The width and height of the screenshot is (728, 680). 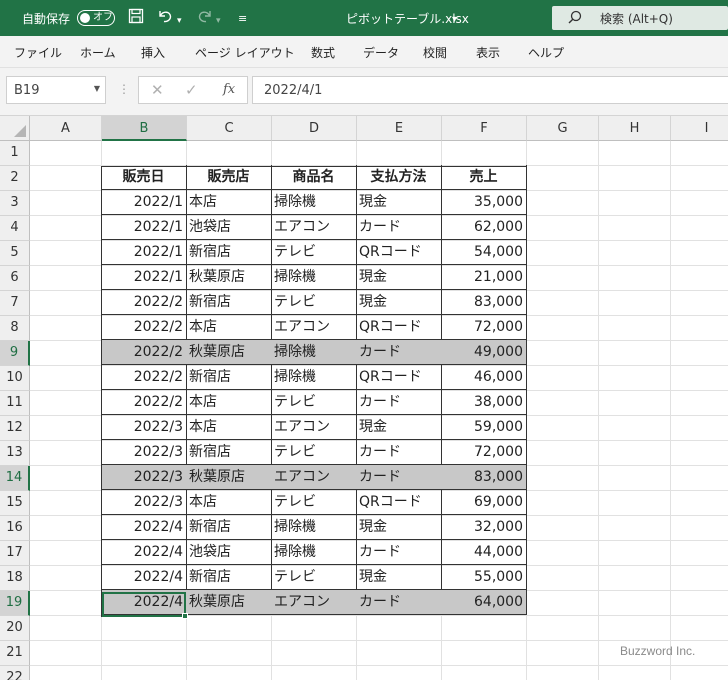 I want to click on name-box: B19 ▼, so click(x=56, y=90).